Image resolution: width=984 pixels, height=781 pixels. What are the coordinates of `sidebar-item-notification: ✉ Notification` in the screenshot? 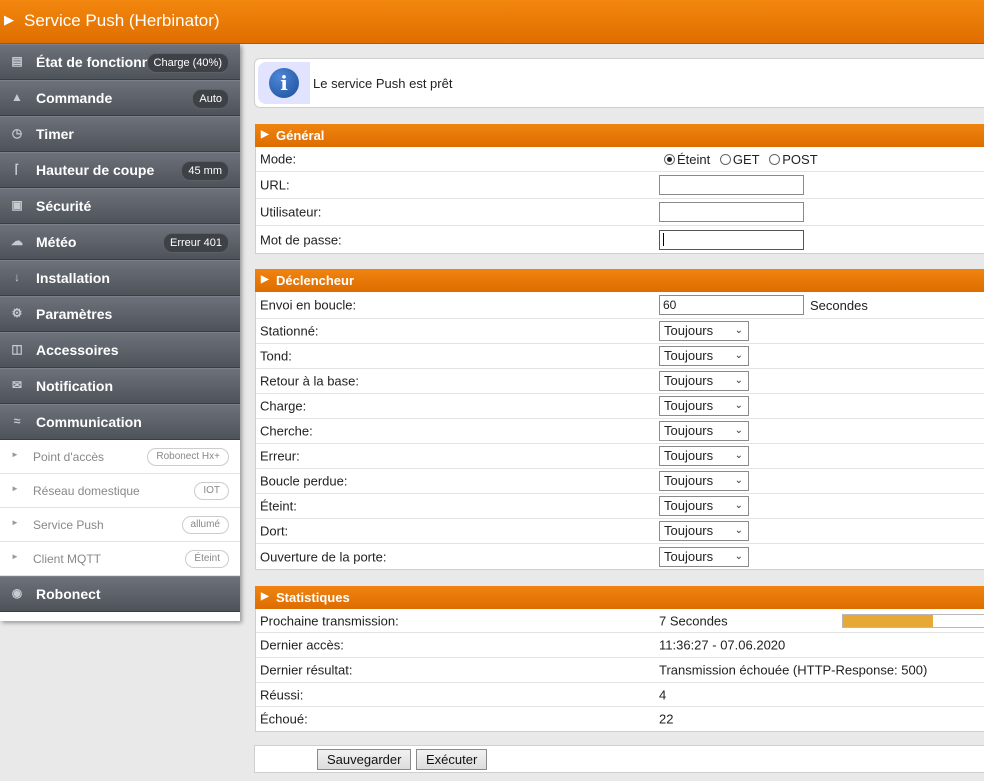 It's located at (120, 386).